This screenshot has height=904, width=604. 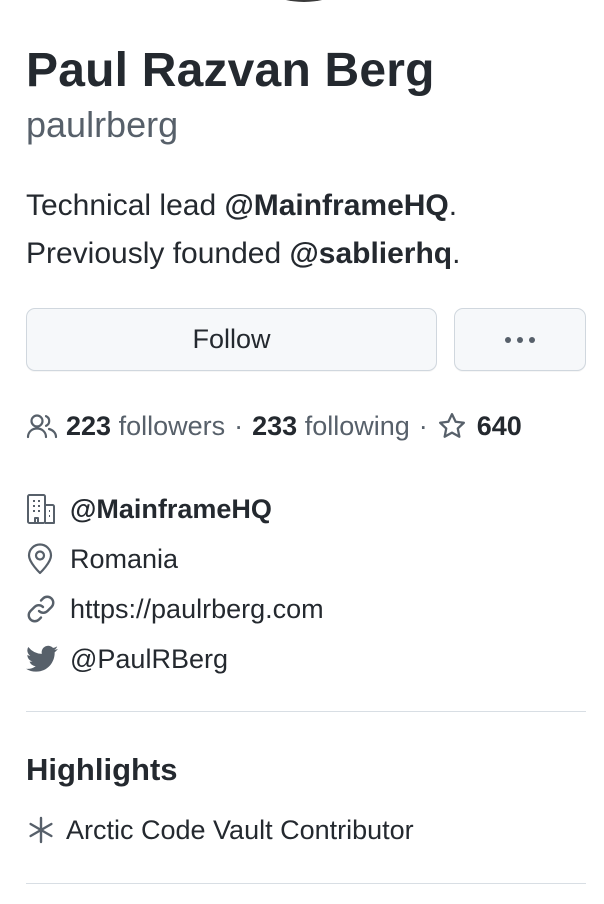 I want to click on bio-text: Technical lead, so click(x=125, y=205).